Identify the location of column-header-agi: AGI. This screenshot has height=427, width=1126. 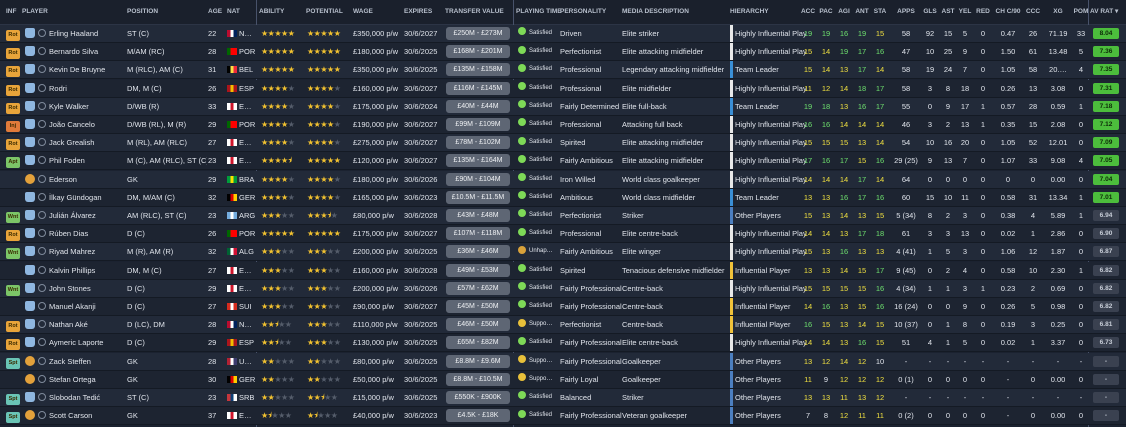
(844, 12).